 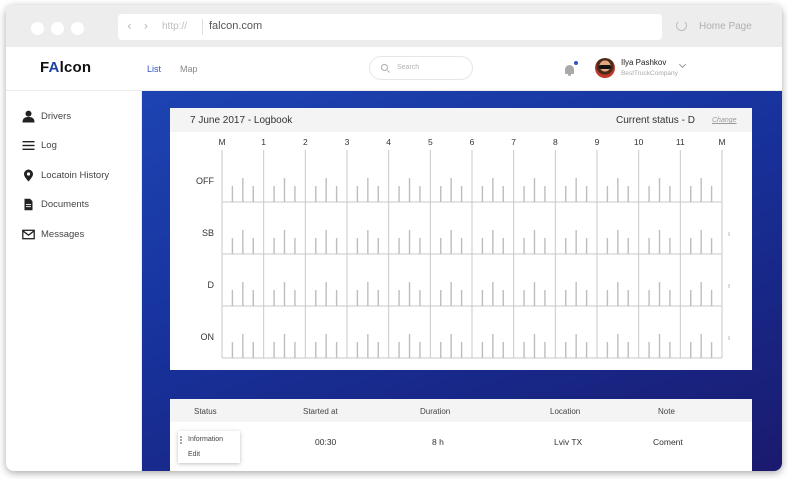 I want to click on user-icon, so click(x=28, y=116).